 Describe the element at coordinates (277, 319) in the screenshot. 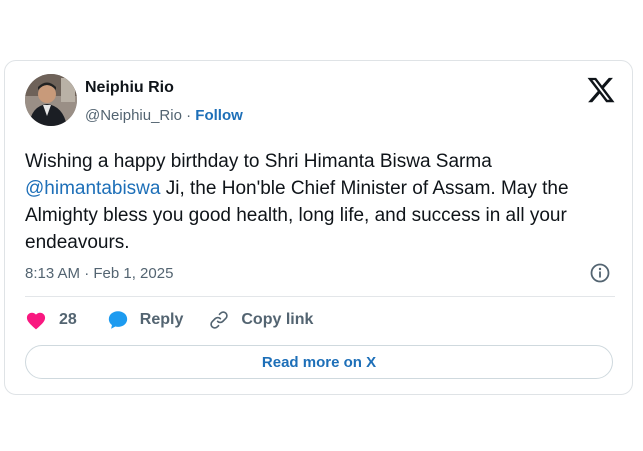

I see `copy-link-label: Copy link` at that location.